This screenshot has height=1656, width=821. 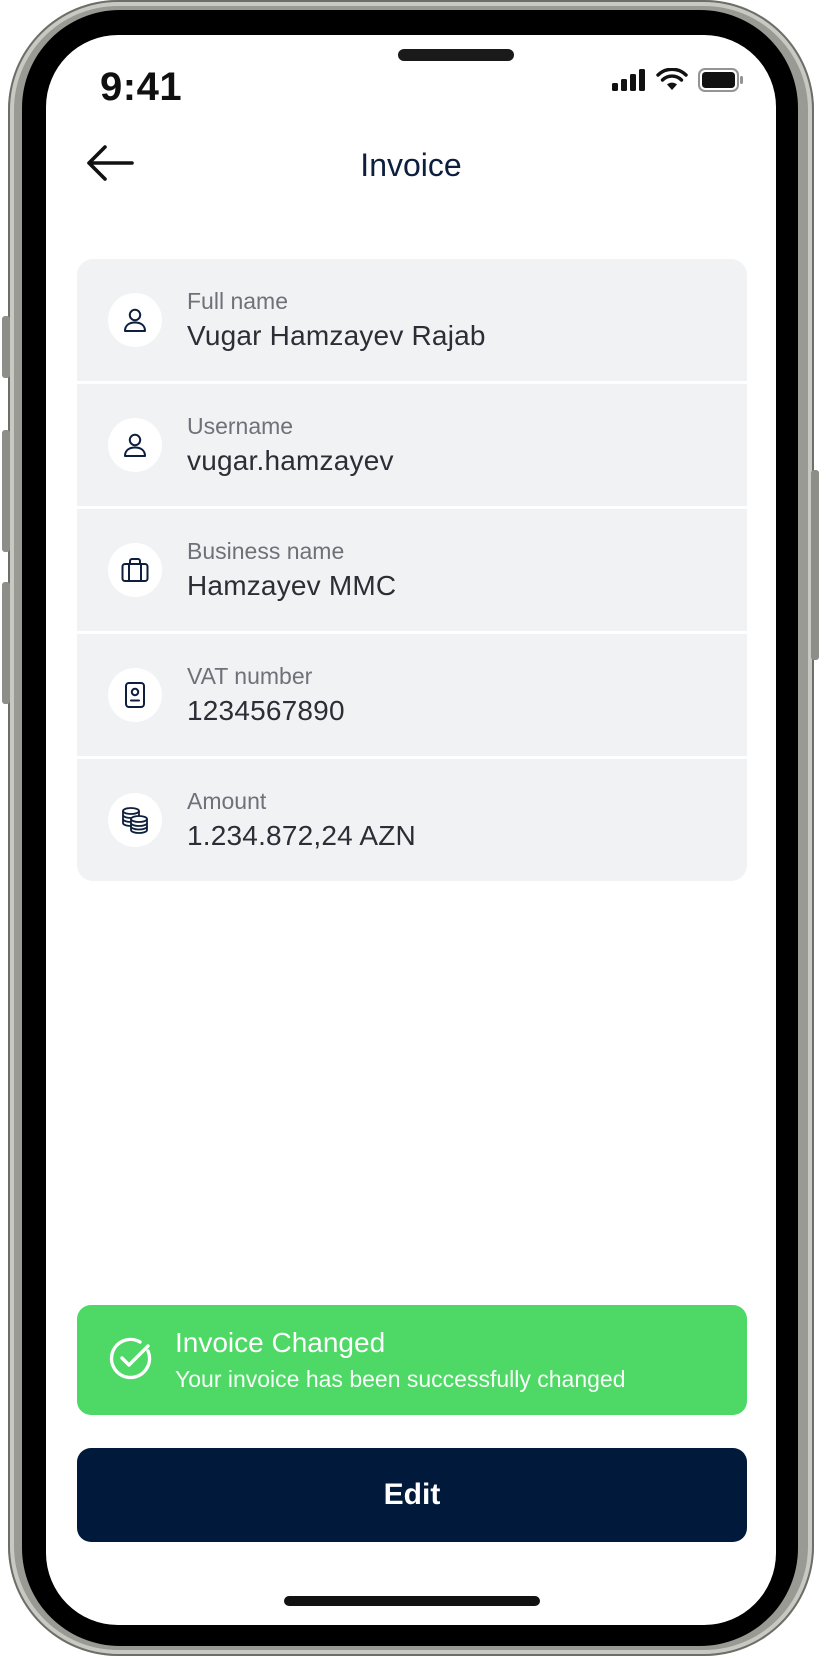 I want to click on wifi-icon, so click(x=672, y=82).